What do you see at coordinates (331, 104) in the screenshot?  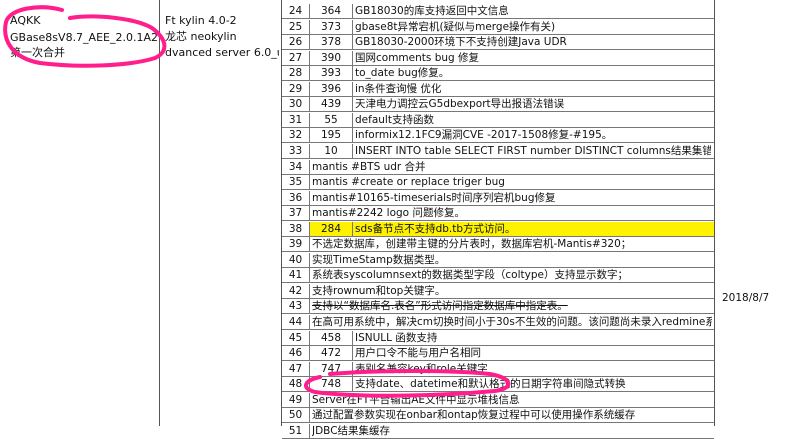 I see `issue-id: 439` at bounding box center [331, 104].